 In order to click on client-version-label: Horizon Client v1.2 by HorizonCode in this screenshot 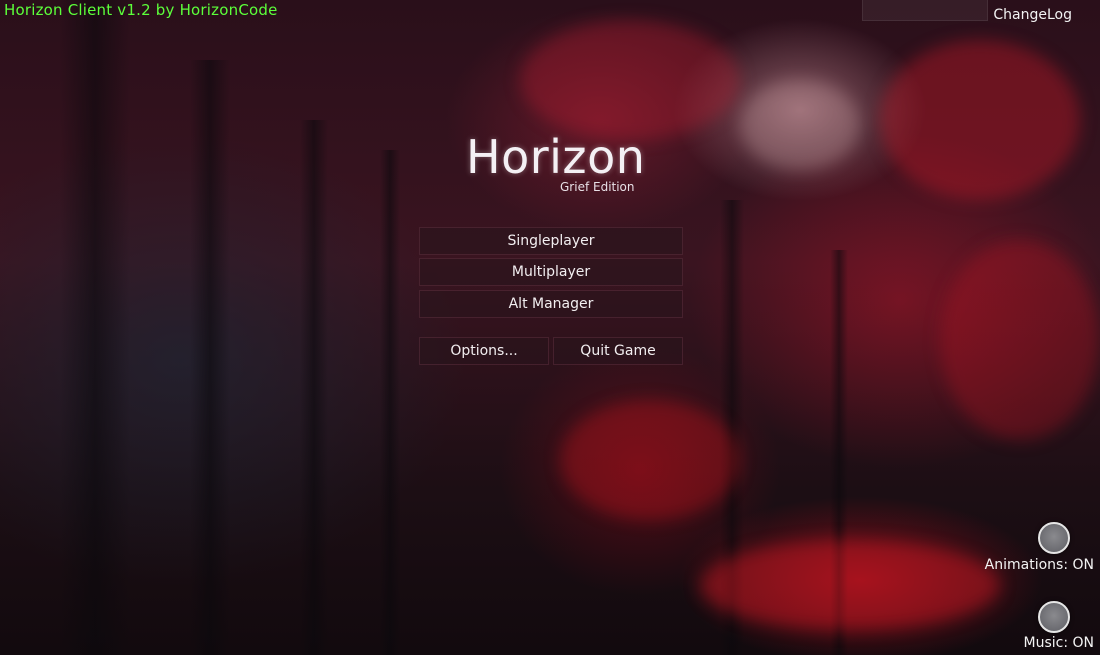, I will do `click(141, 10)`.